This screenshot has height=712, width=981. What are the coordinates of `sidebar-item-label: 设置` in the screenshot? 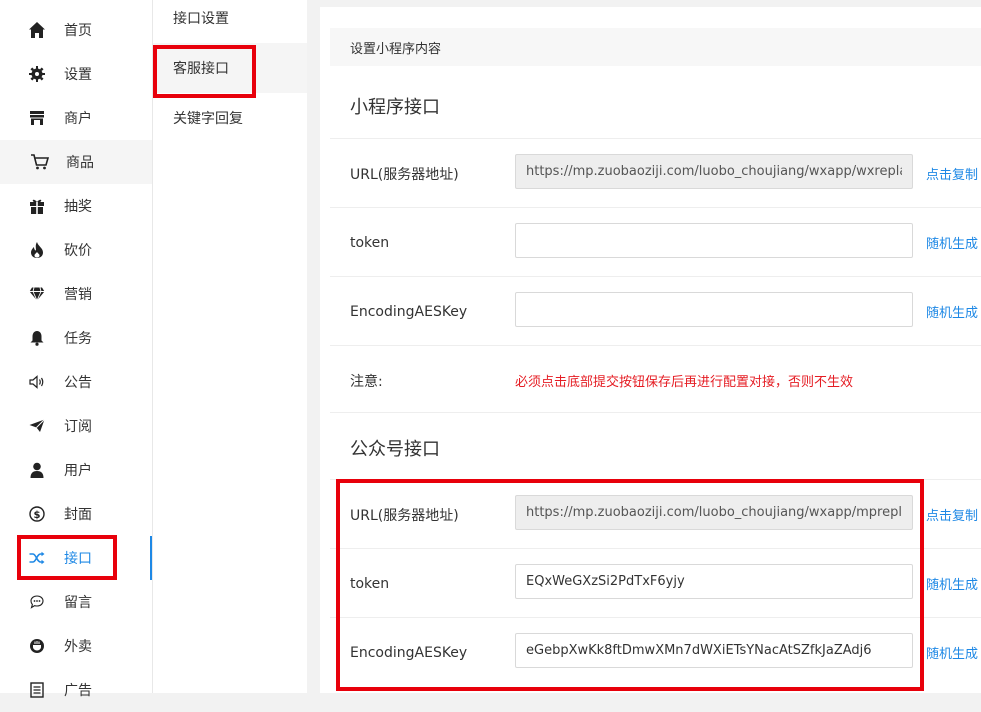 It's located at (78, 75).